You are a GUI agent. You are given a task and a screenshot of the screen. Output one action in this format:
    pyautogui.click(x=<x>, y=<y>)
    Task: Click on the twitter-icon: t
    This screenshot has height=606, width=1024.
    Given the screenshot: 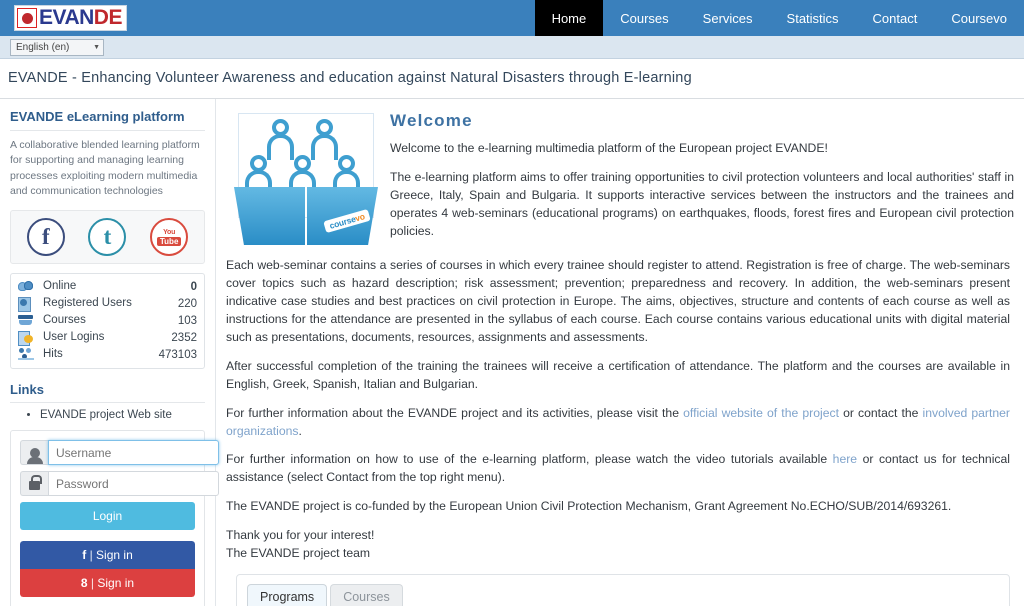 What is the action you would take?
    pyautogui.click(x=107, y=237)
    